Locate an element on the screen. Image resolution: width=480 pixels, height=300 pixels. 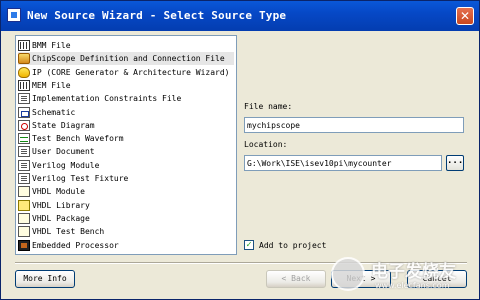
source-type-label: State Diagram is located at coordinates (63, 125).